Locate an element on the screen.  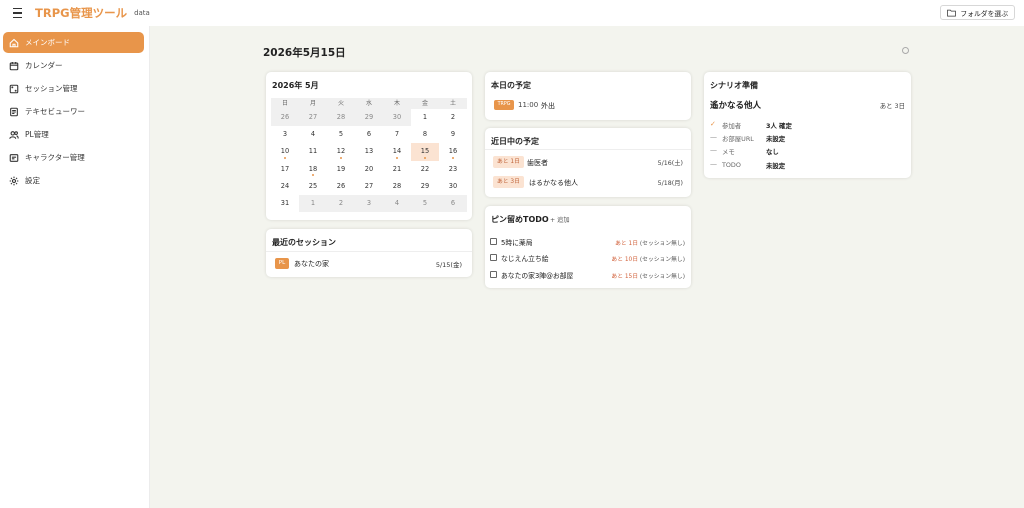
hamburger-menu-icon is located at coordinates (20, 13).